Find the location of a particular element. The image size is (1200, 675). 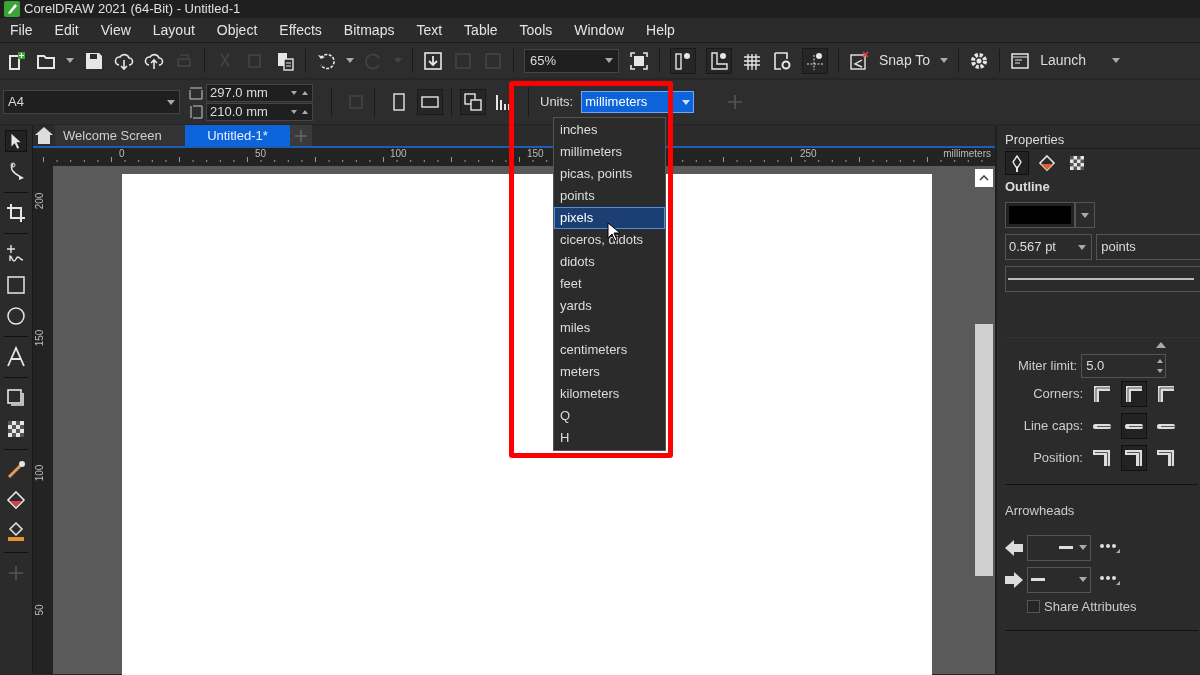

dropdown-option: yards is located at coordinates (609, 306).